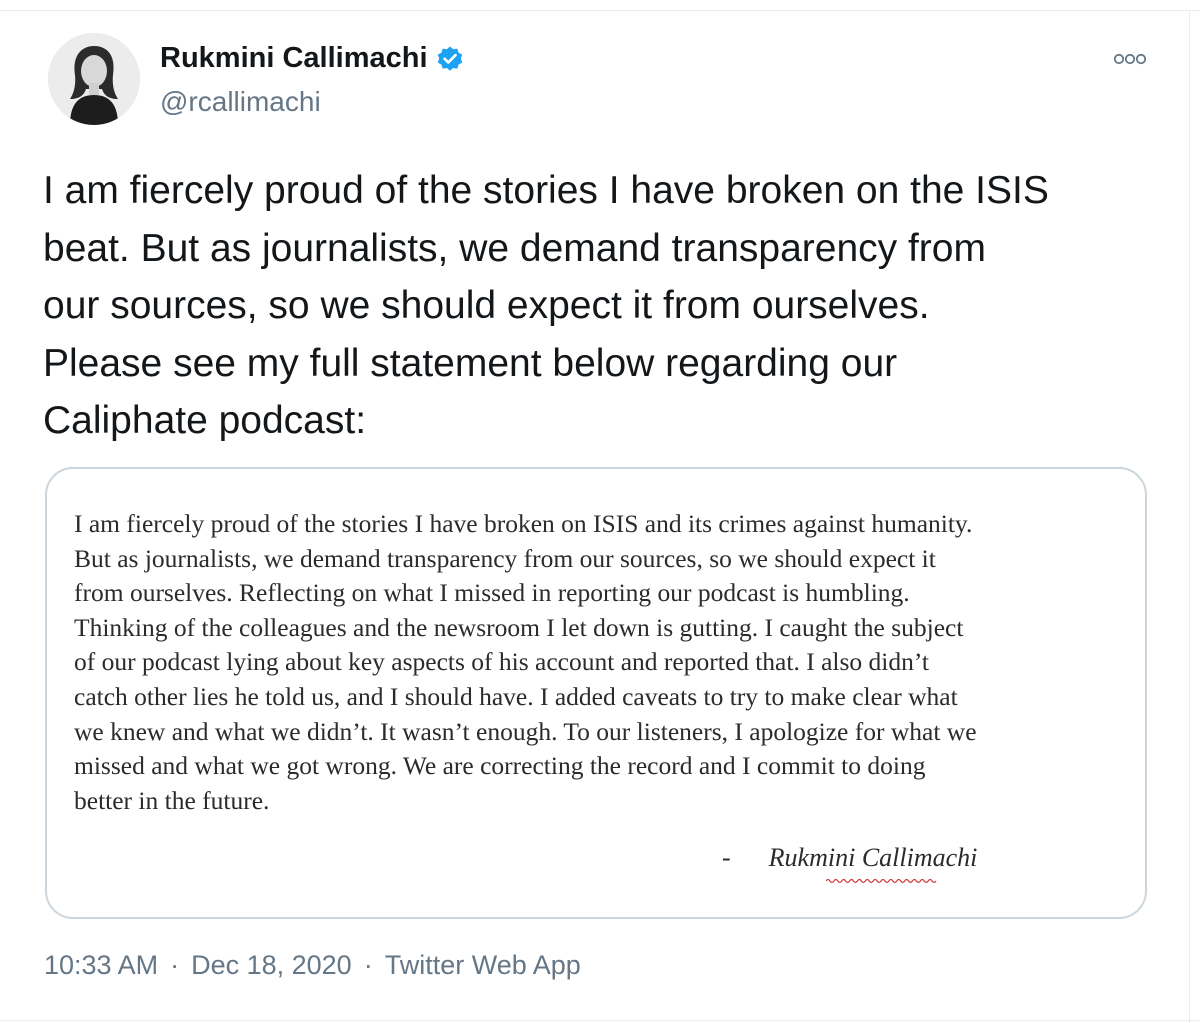 This screenshot has width=1200, height=1023. What do you see at coordinates (1130, 59) in the screenshot?
I see `more-options-icon` at bounding box center [1130, 59].